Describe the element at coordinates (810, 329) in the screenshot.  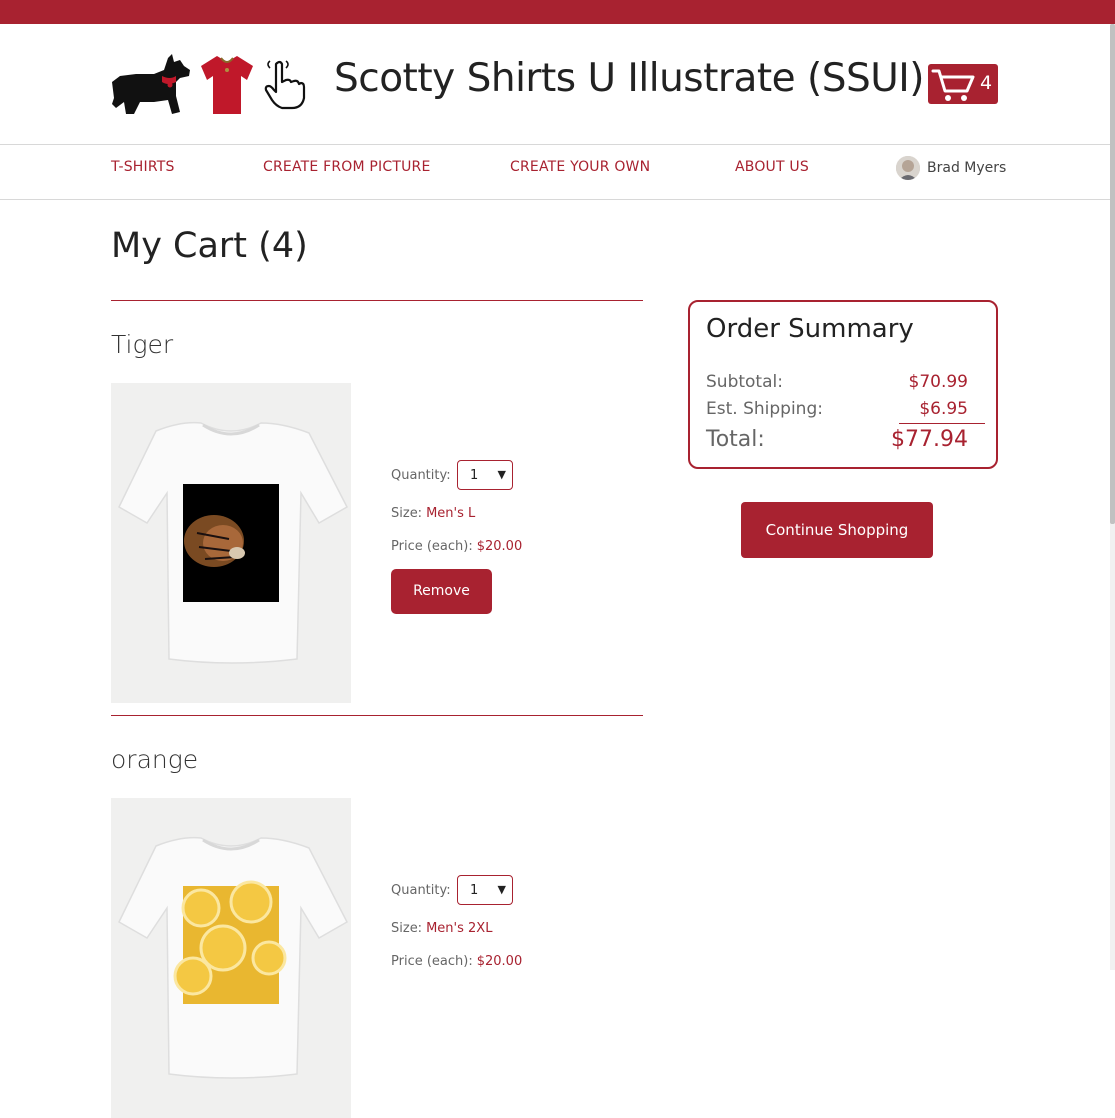
I see `summary-title: Order Summary` at that location.